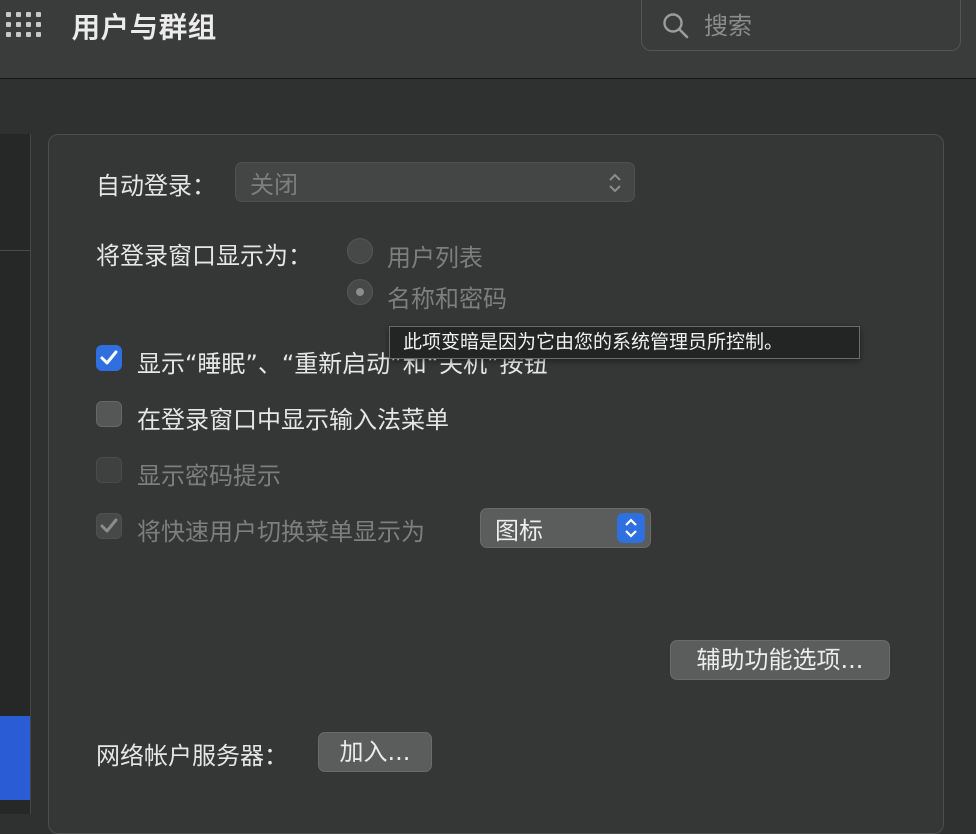 This screenshot has width=976, height=834. I want to click on fast-user-switch-checkbox, so click(109, 526).